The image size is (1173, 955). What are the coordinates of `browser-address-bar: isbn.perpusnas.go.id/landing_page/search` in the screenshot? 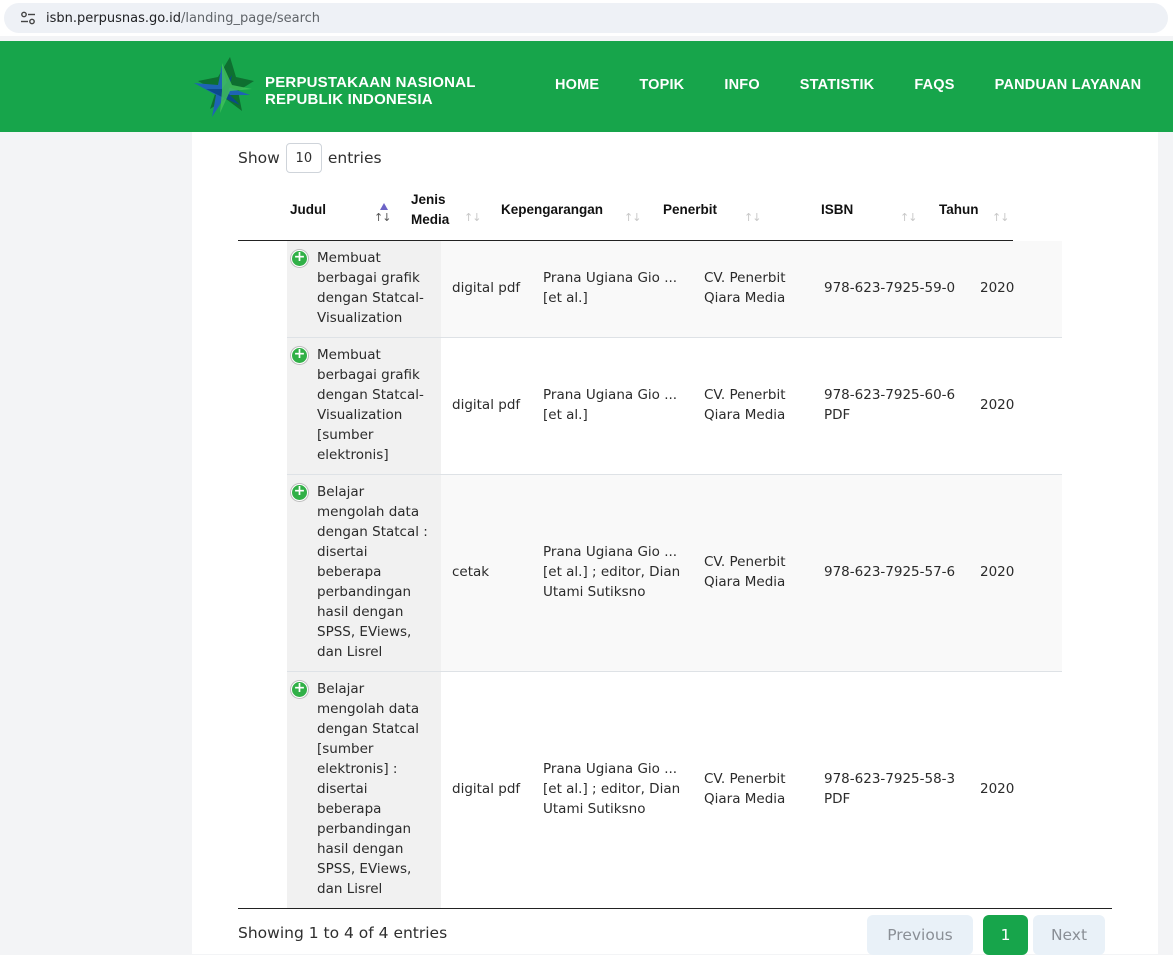 It's located at (586, 18).